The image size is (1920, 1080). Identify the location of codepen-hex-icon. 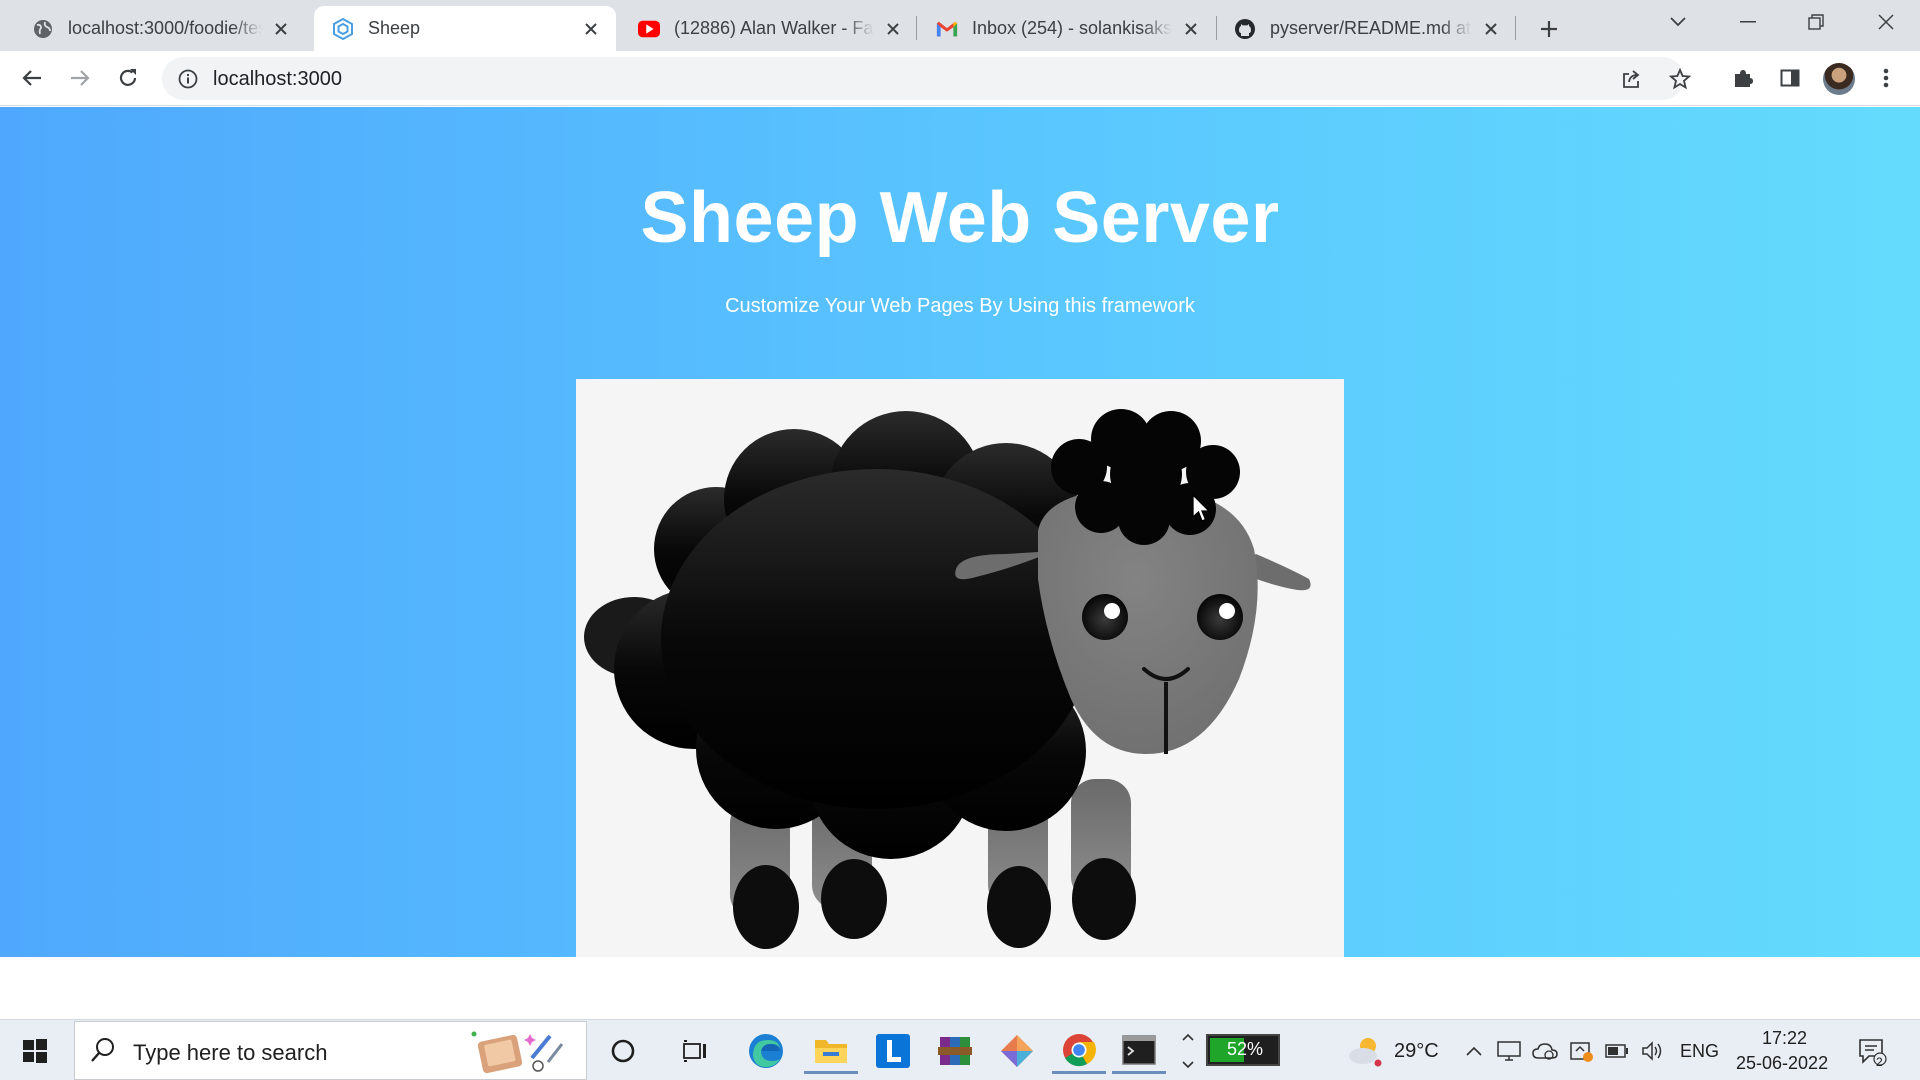
(343, 28).